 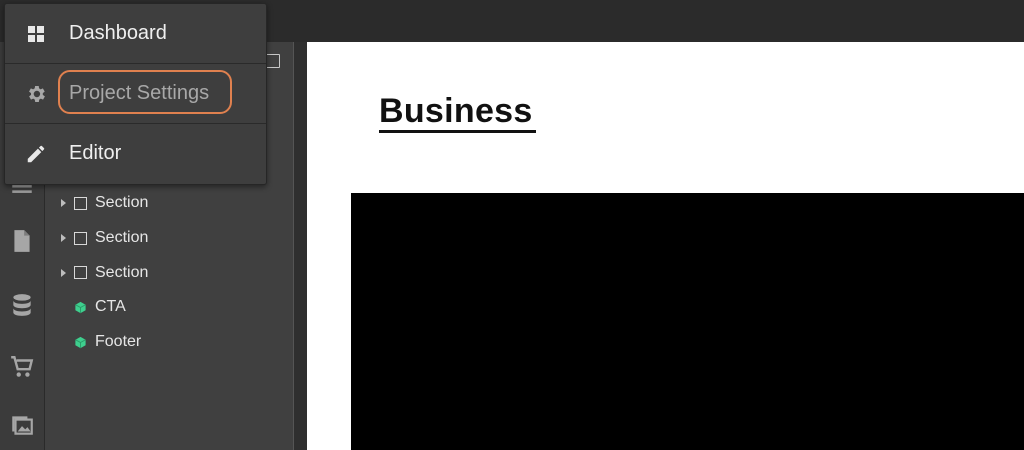 I want to click on panel-splitter, so click(x=300, y=246).